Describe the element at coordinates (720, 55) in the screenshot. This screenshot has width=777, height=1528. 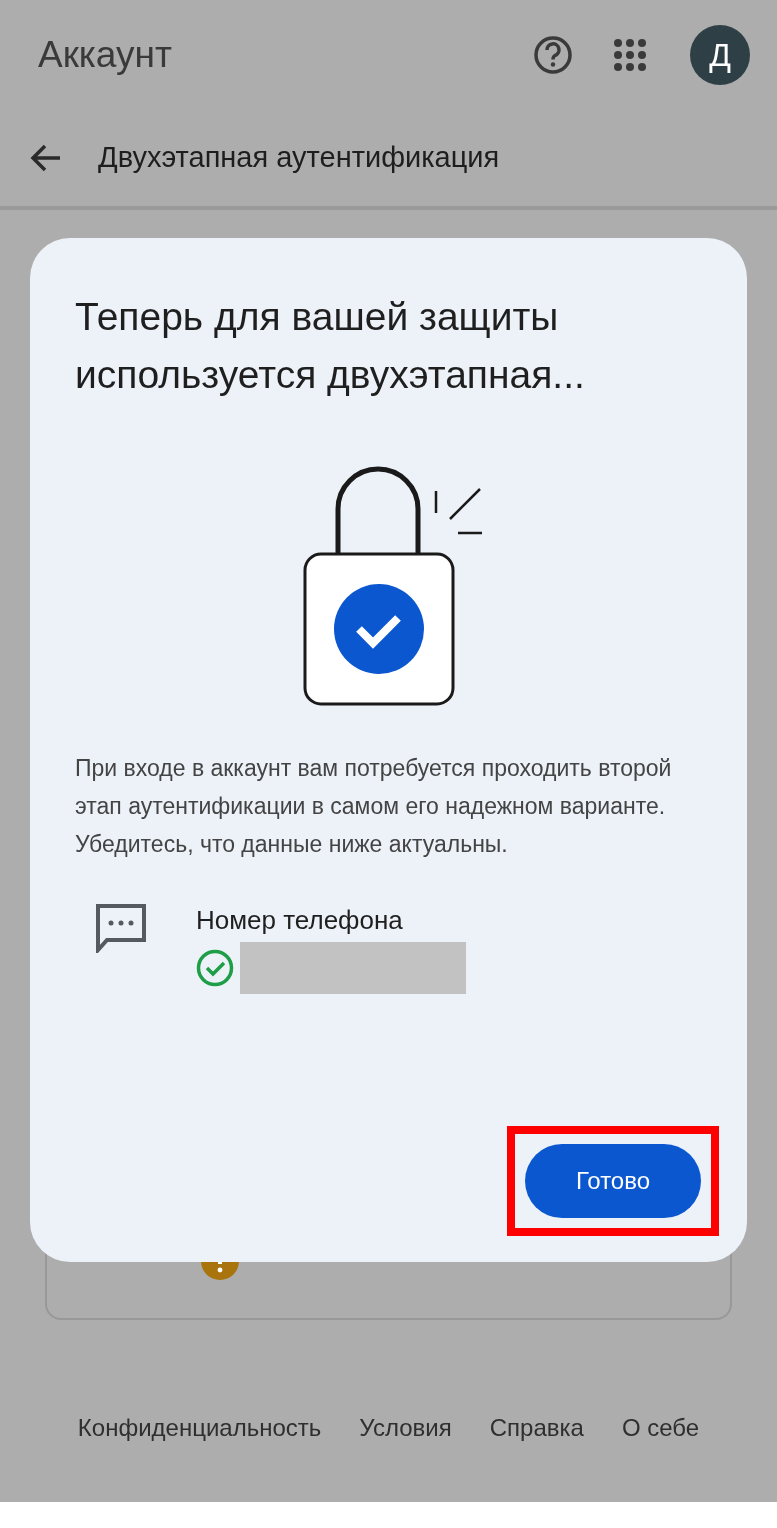
I see `avatar: Д` at that location.